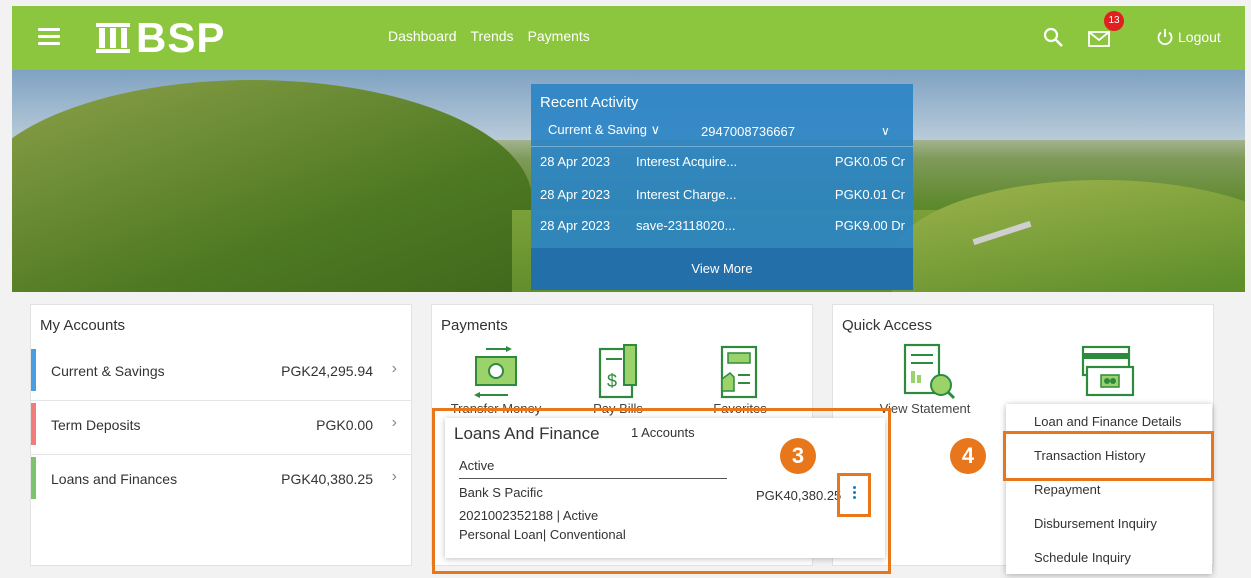 The image size is (1251, 578). What do you see at coordinates (113, 38) in the screenshot?
I see `bsp-logo-mark-icon` at bounding box center [113, 38].